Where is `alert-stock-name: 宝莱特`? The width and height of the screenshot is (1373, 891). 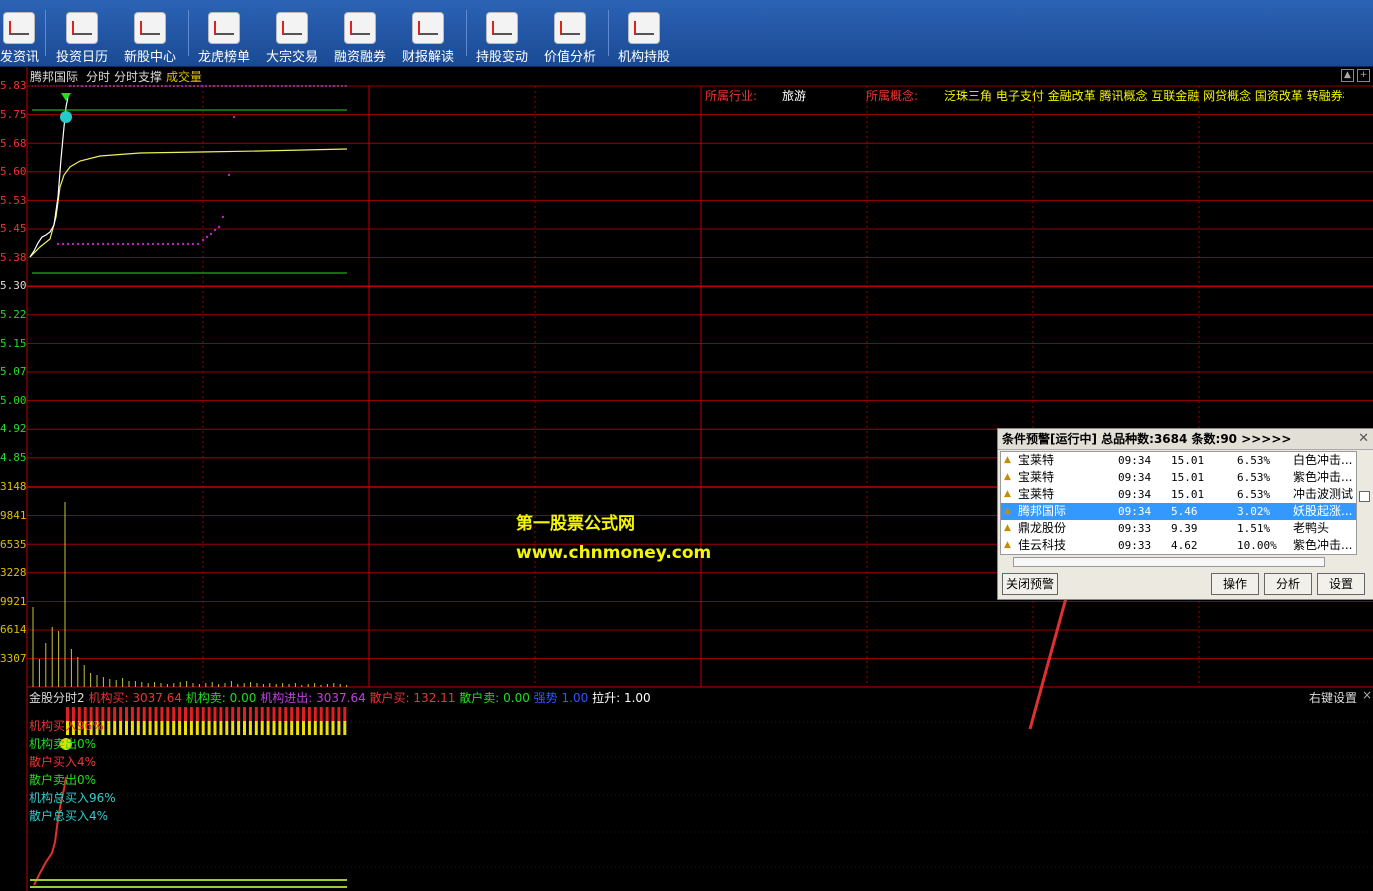
alert-stock-name: 宝莱特 is located at coordinates (1036, 460).